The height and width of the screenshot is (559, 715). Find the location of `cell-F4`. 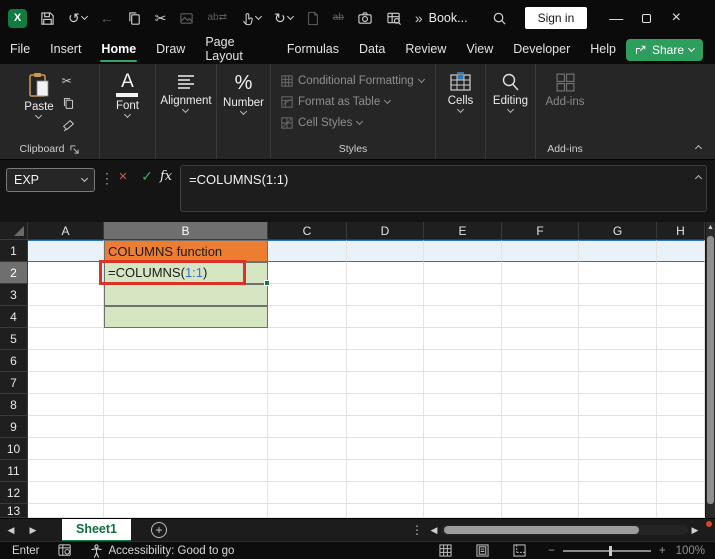

cell-F4 is located at coordinates (540, 317).